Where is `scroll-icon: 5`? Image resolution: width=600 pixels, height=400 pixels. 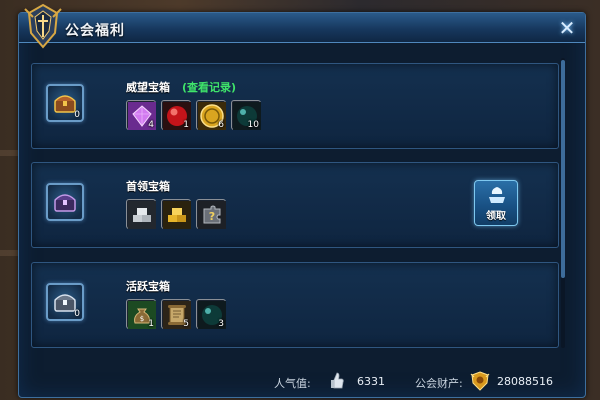 scroll-icon: 5 is located at coordinates (176, 314).